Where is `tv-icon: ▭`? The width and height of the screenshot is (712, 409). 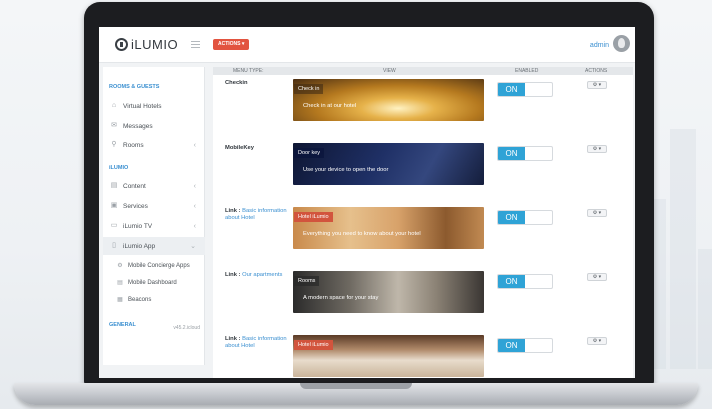 tv-icon: ▭ is located at coordinates (114, 225).